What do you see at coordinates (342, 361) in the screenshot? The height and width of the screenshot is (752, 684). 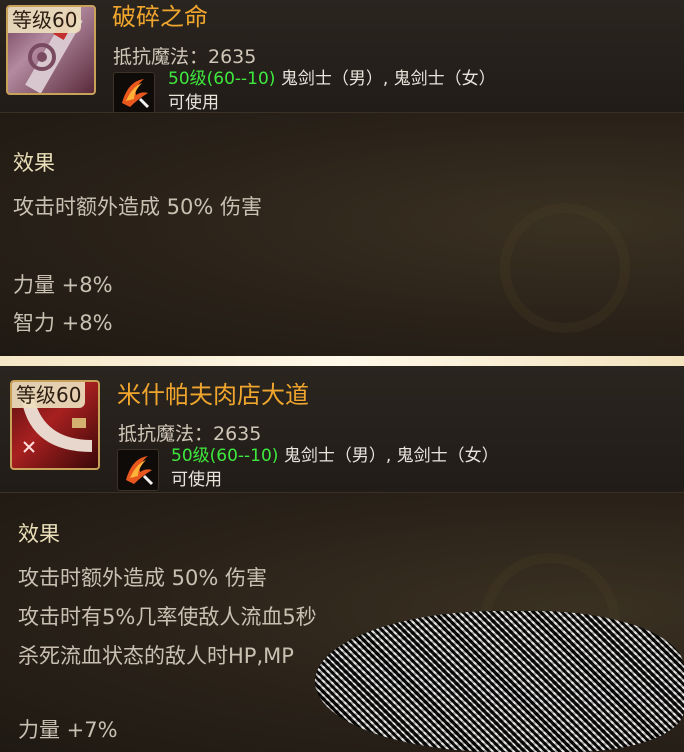 I see `card-separator` at bounding box center [342, 361].